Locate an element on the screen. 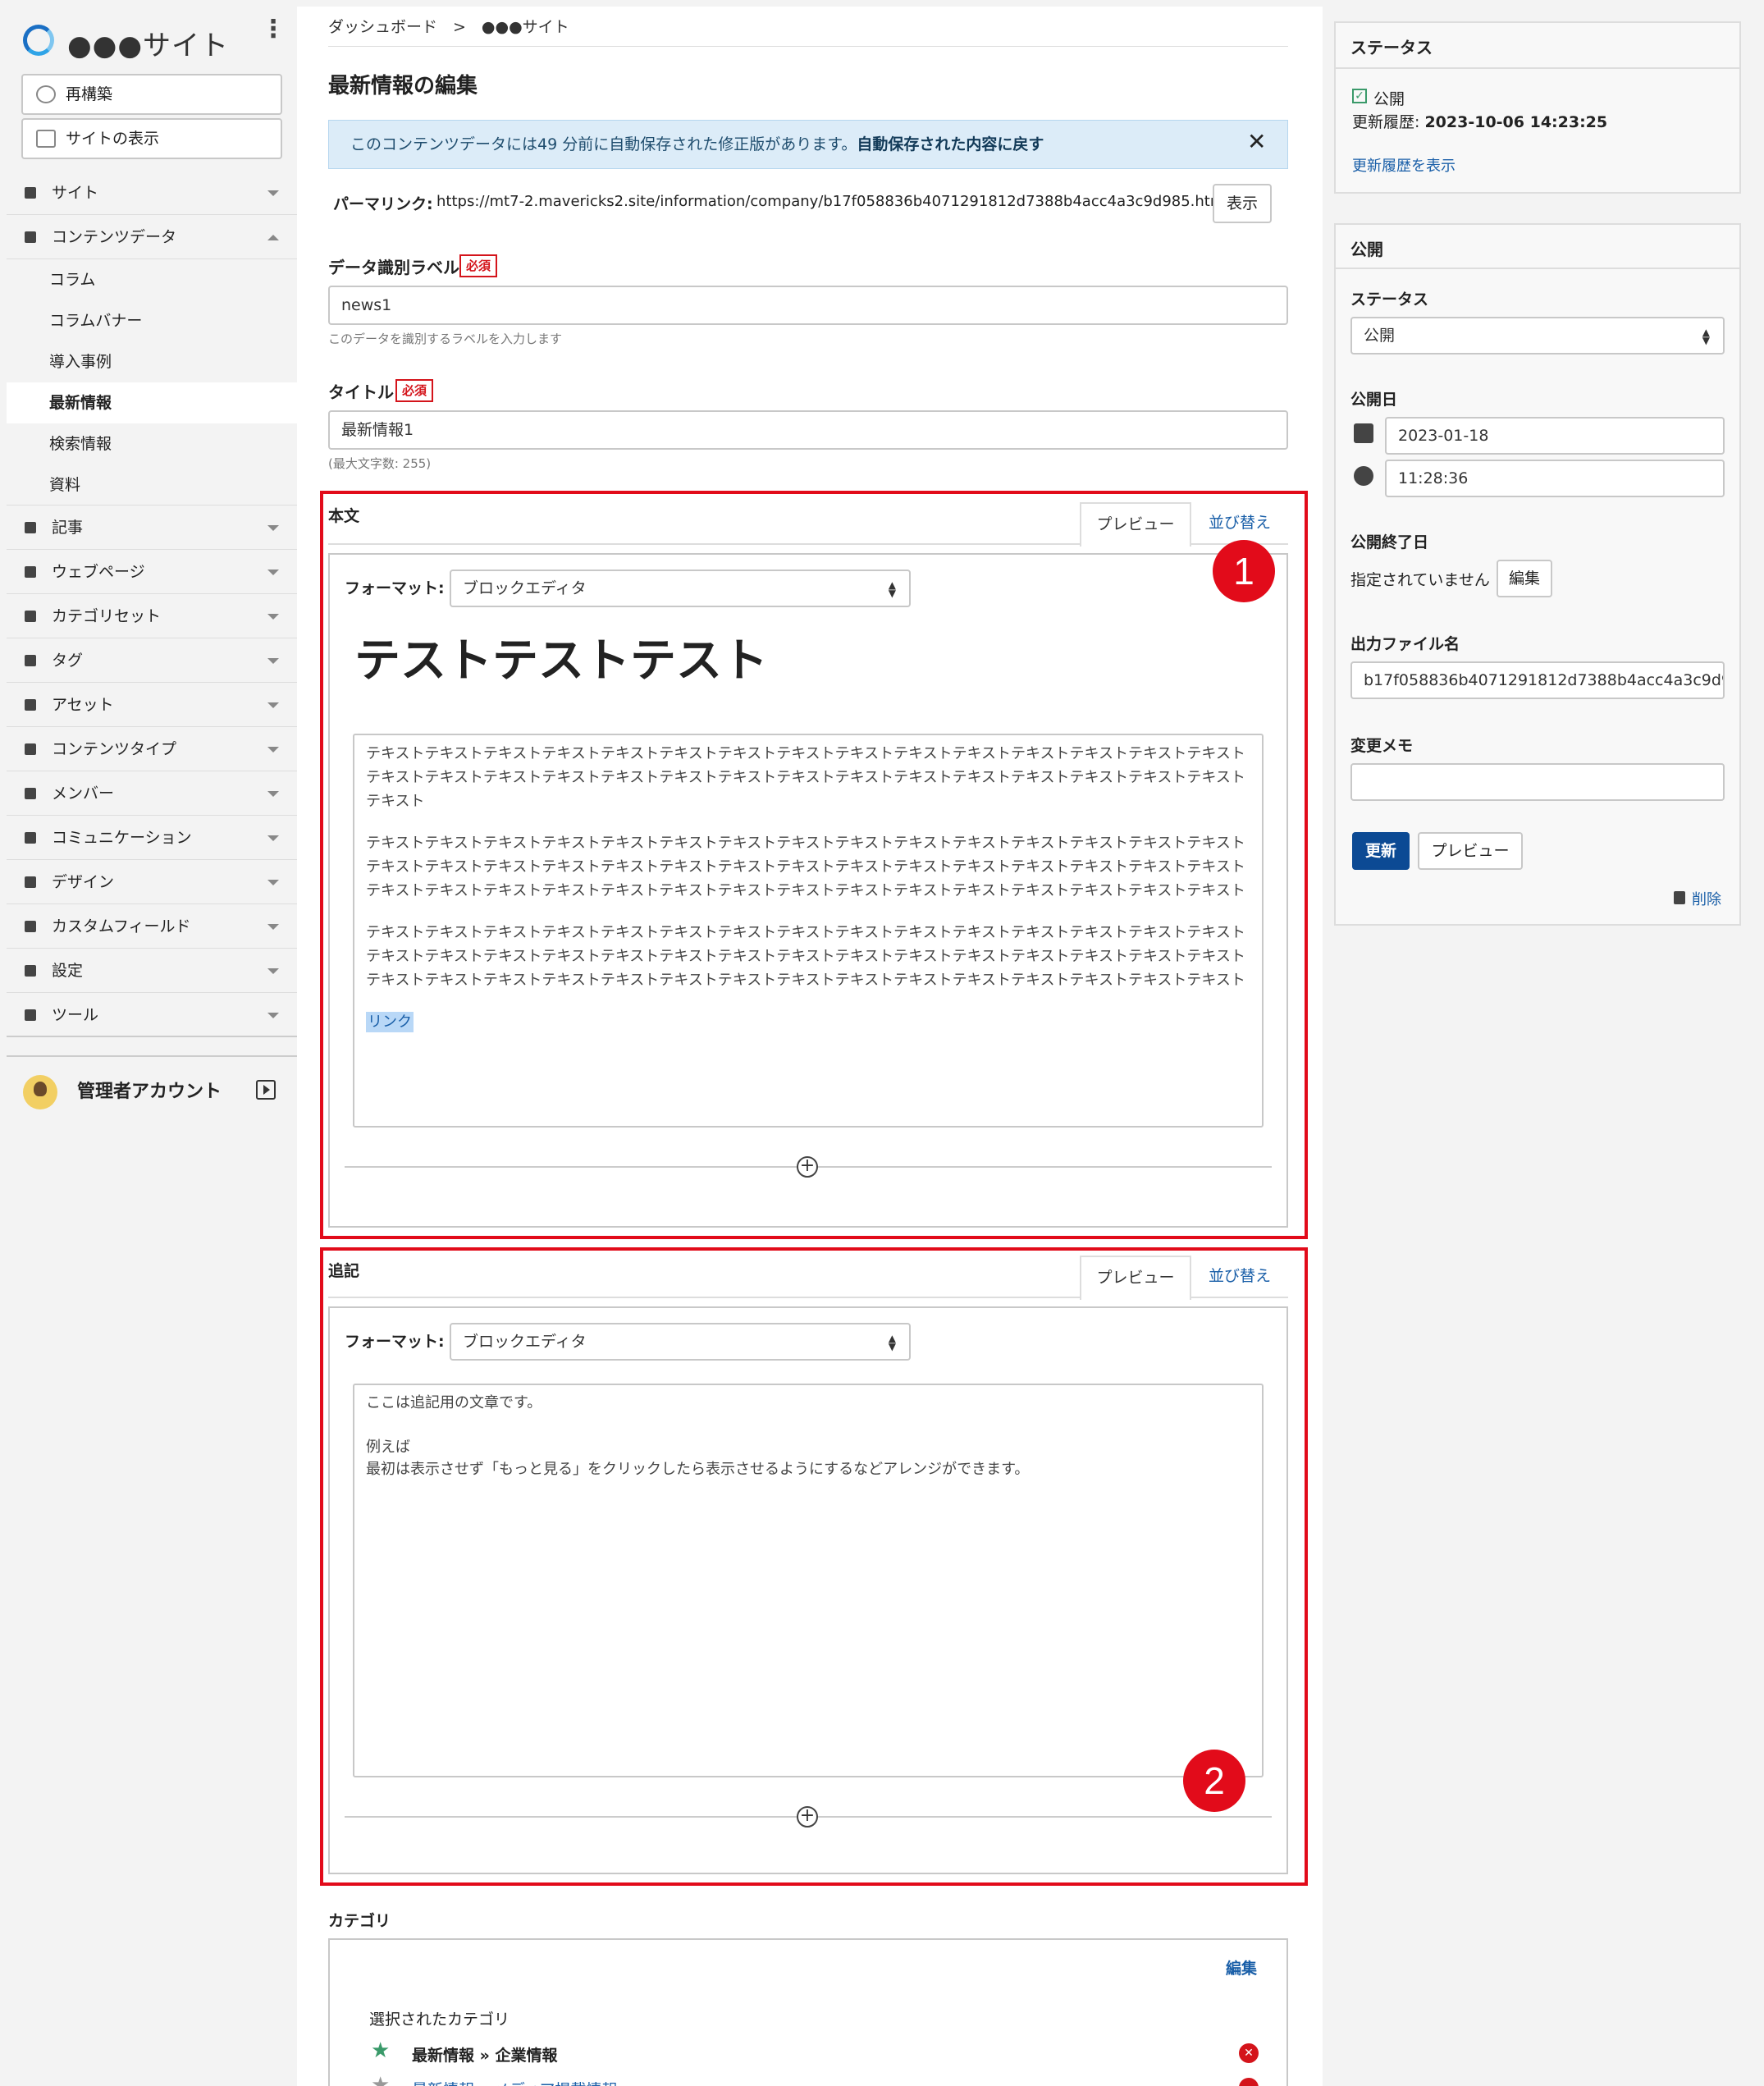  content-item-column-banner: コラムバナー is located at coordinates (152, 320).